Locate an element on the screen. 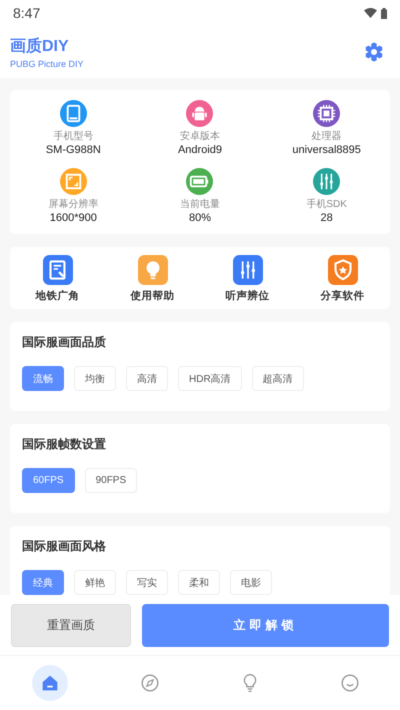  section-title: 国际服画面风格 is located at coordinates (64, 546).